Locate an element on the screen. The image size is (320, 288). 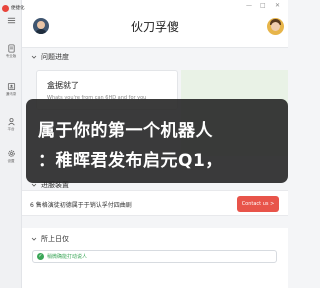
sidebar-item-menu is located at coordinates (11, 20).